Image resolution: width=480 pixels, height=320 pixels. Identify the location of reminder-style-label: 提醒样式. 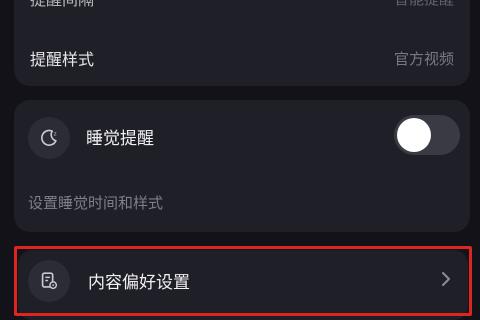
(62, 59).